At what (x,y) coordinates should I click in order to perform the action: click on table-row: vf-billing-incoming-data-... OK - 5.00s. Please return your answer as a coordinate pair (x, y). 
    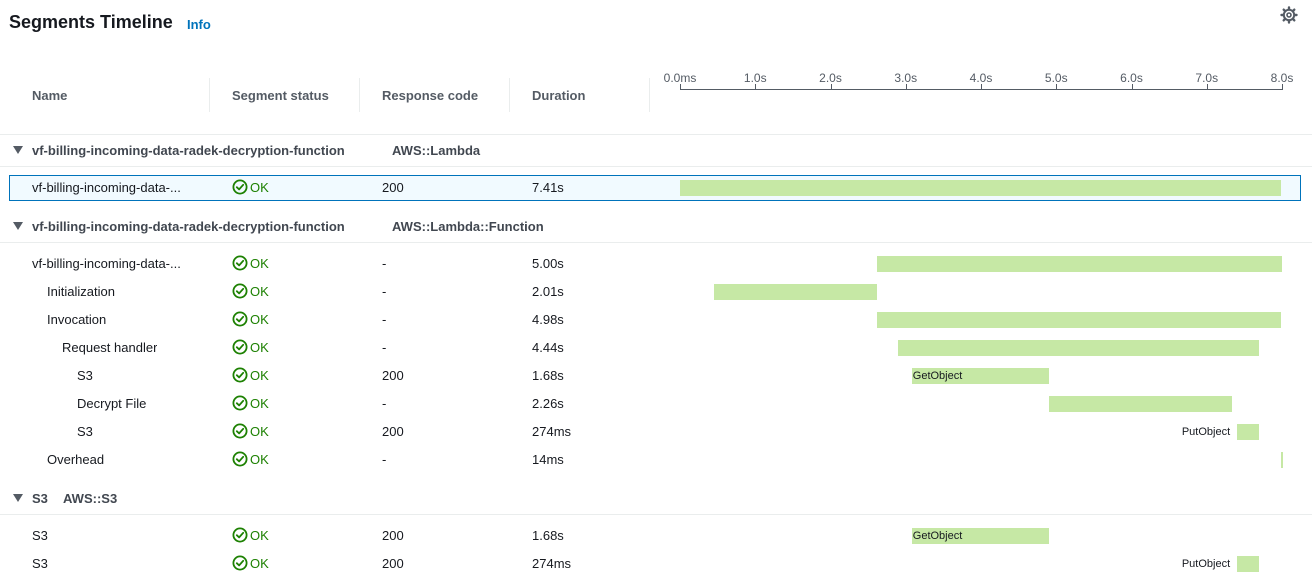
    Looking at the image, I should click on (656, 264).